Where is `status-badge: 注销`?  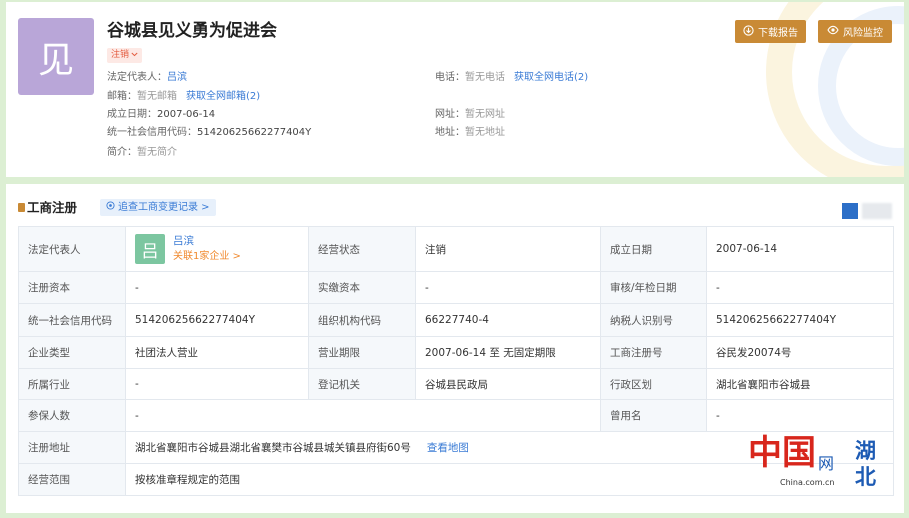
status-badge: 注销 is located at coordinates (125, 55).